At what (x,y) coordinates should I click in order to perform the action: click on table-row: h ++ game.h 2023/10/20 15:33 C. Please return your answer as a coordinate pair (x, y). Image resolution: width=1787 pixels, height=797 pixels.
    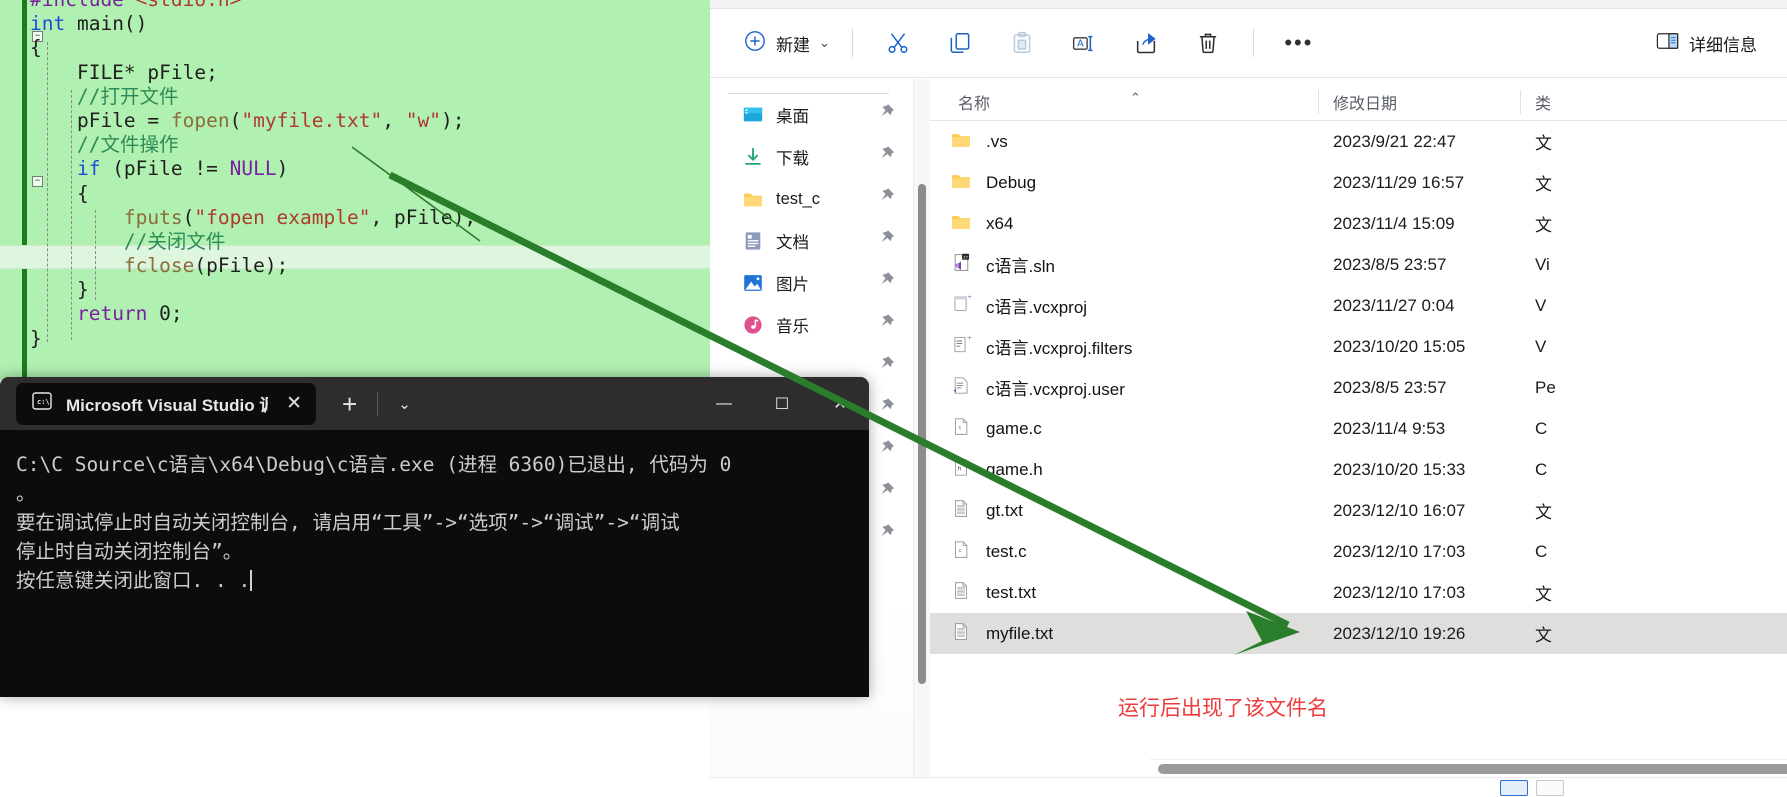
    Looking at the image, I should click on (1358, 469).